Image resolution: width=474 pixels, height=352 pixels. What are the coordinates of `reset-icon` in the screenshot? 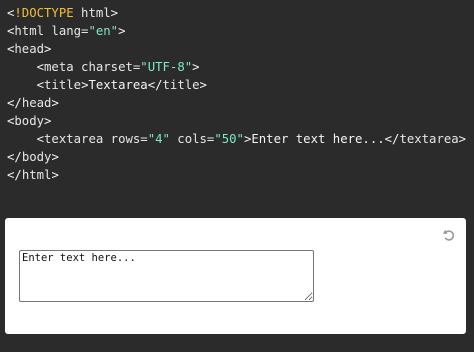 It's located at (449, 235).